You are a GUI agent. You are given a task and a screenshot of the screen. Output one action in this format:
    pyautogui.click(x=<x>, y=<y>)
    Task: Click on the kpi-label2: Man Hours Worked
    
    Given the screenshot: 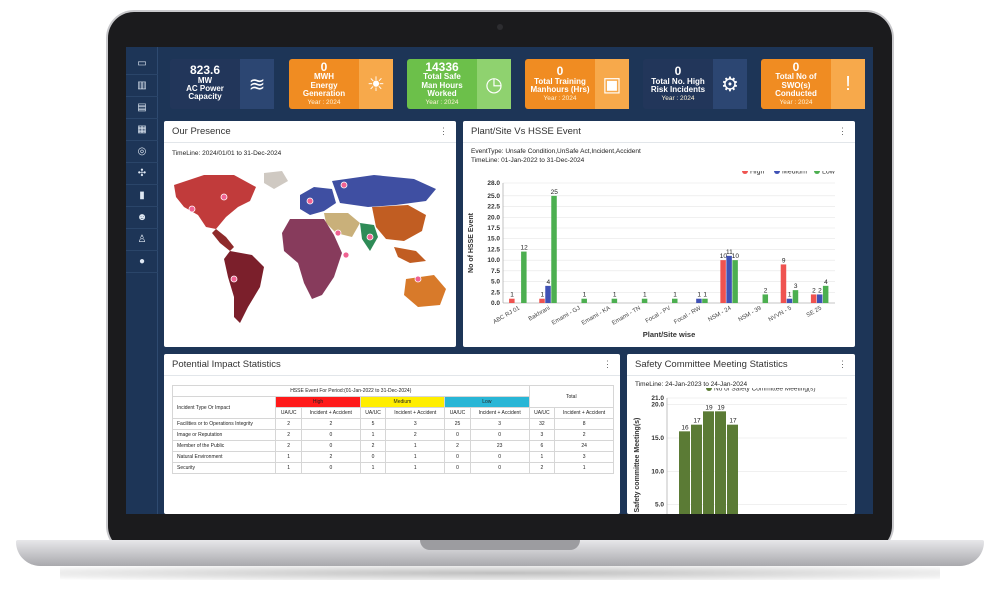 What is the action you would take?
    pyautogui.click(x=442, y=89)
    